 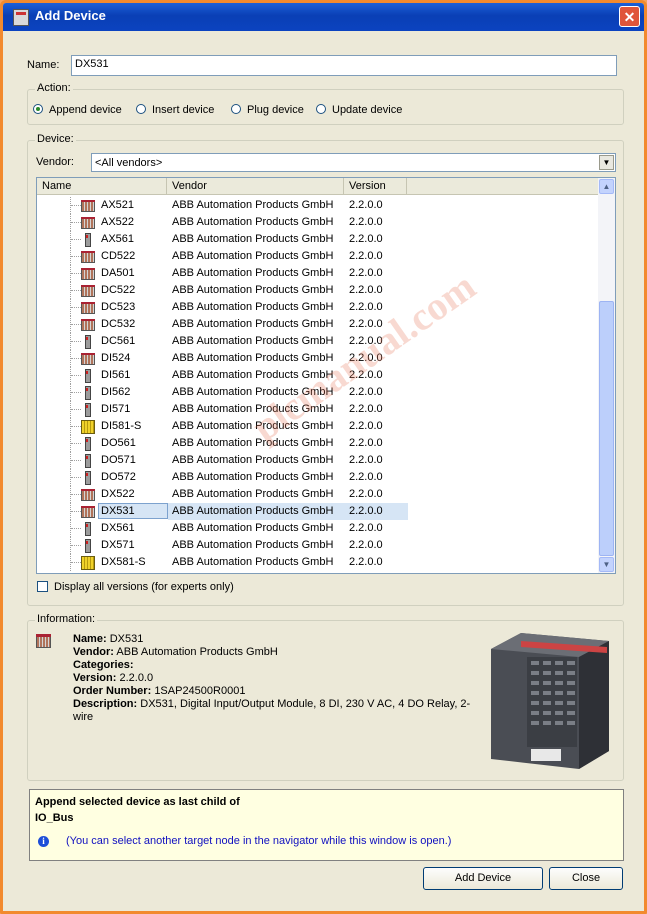 What do you see at coordinates (102, 186) in the screenshot?
I see `column-header-name: Name` at bounding box center [102, 186].